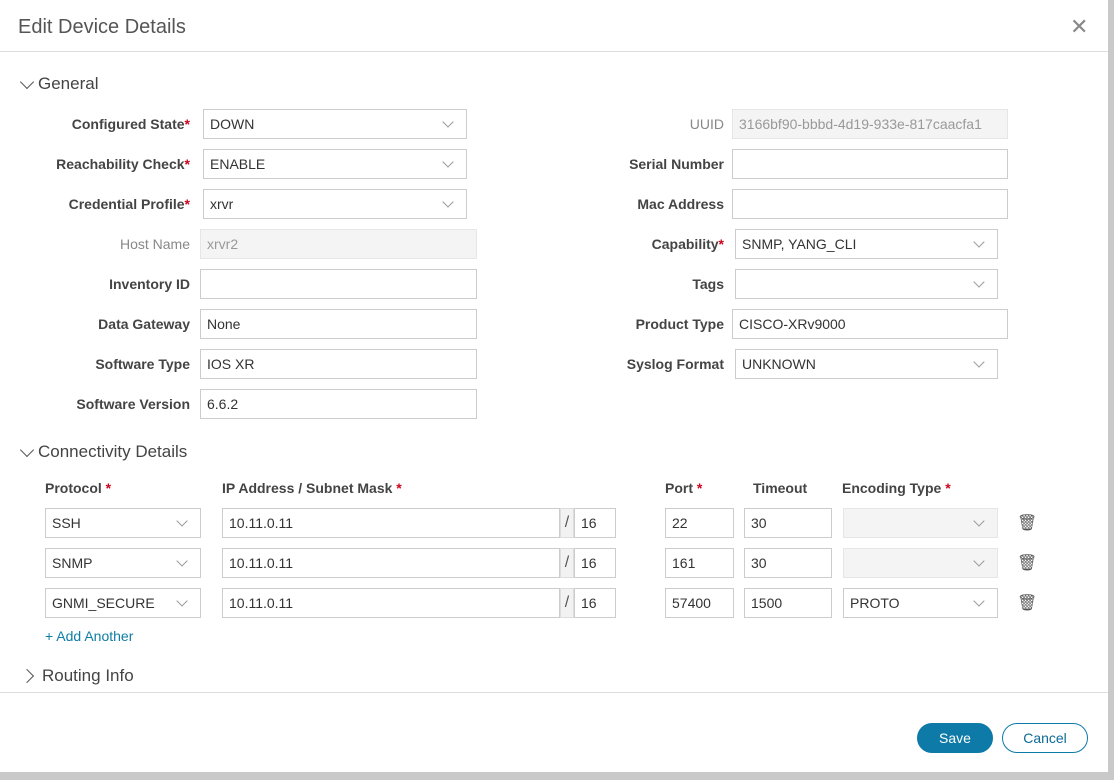 This screenshot has height=780, width=1114. I want to click on syslog-format-select: UNKNOWN, so click(866, 364).